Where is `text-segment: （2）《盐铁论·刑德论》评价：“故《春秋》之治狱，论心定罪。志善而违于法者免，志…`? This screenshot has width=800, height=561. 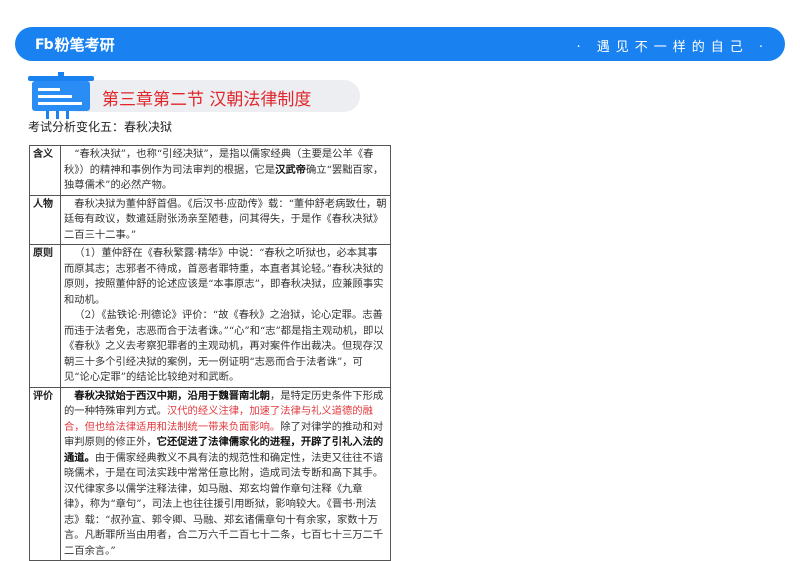
text-segment: （2）《盐铁论·刑德论》评价：“故《春秋》之治狱，论心定罪。志善而违于法者免，志… is located at coordinates (224, 346).